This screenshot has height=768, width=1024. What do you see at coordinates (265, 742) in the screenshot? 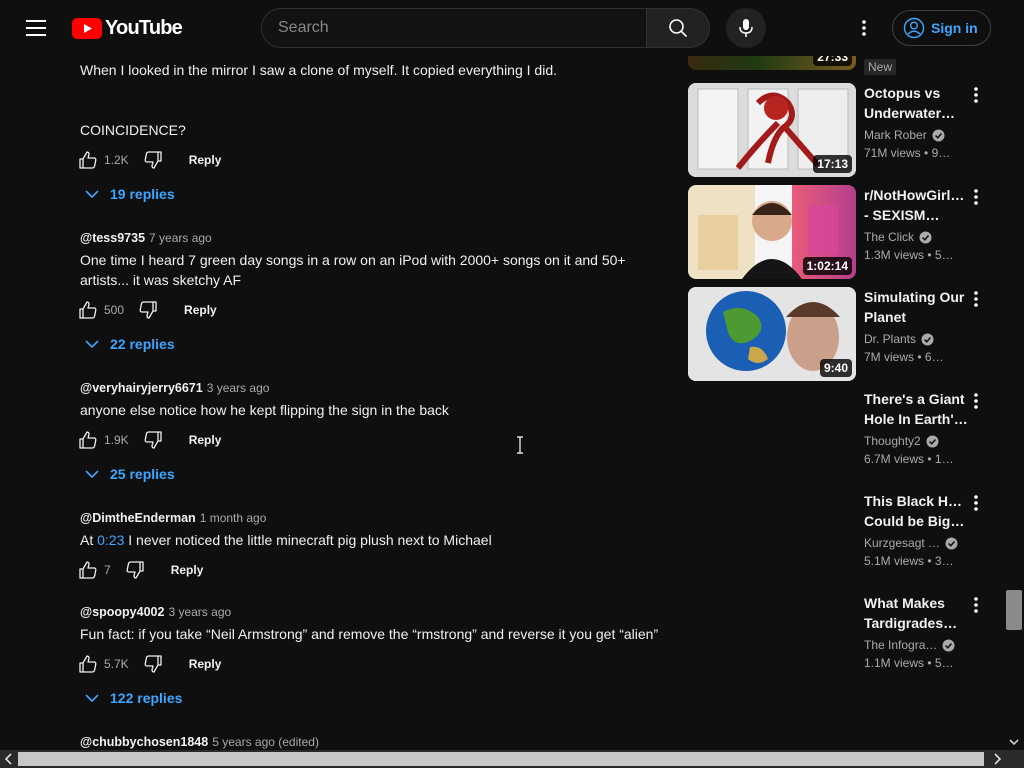
I see `comment-age: 5 years ago (edited)` at bounding box center [265, 742].